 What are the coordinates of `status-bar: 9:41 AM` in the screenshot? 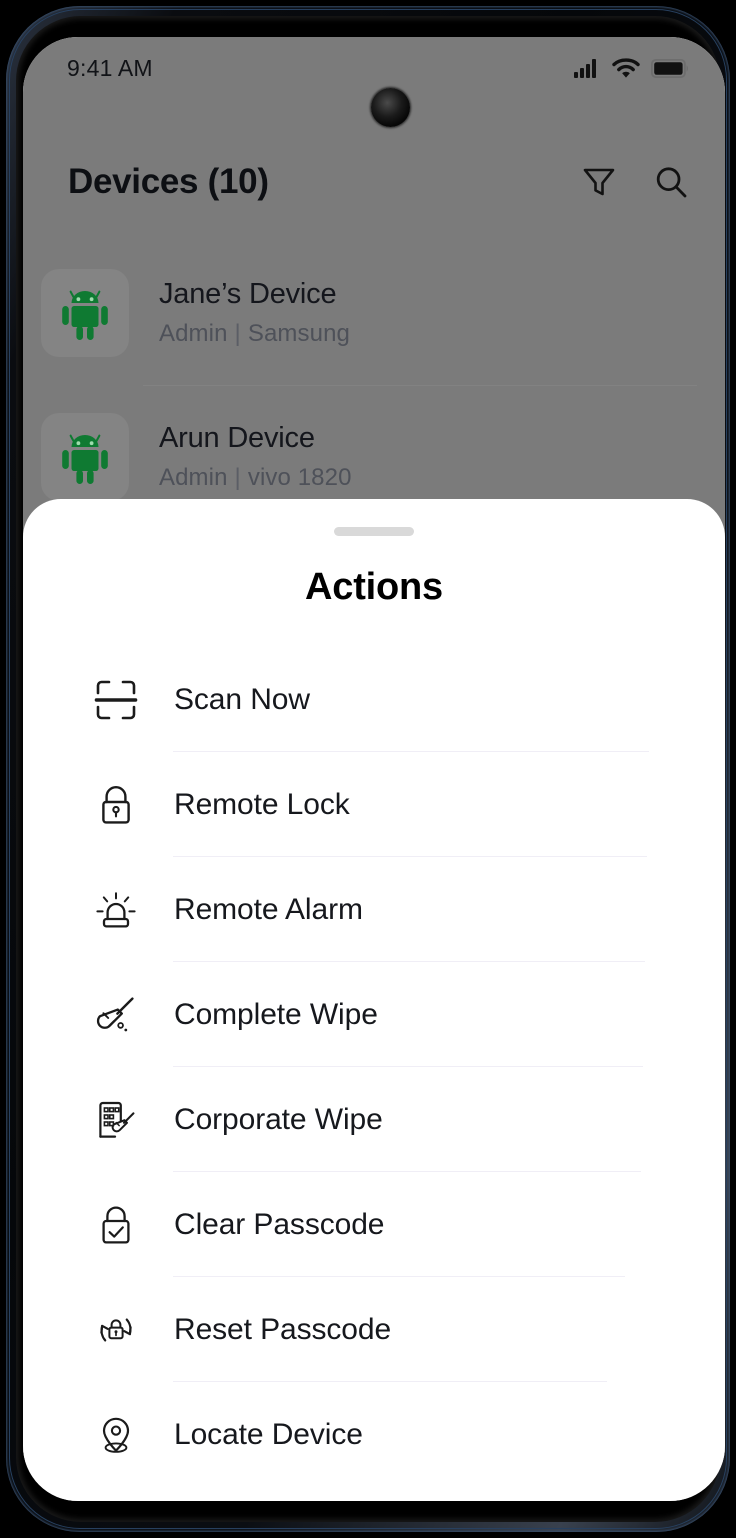 It's located at (374, 68).